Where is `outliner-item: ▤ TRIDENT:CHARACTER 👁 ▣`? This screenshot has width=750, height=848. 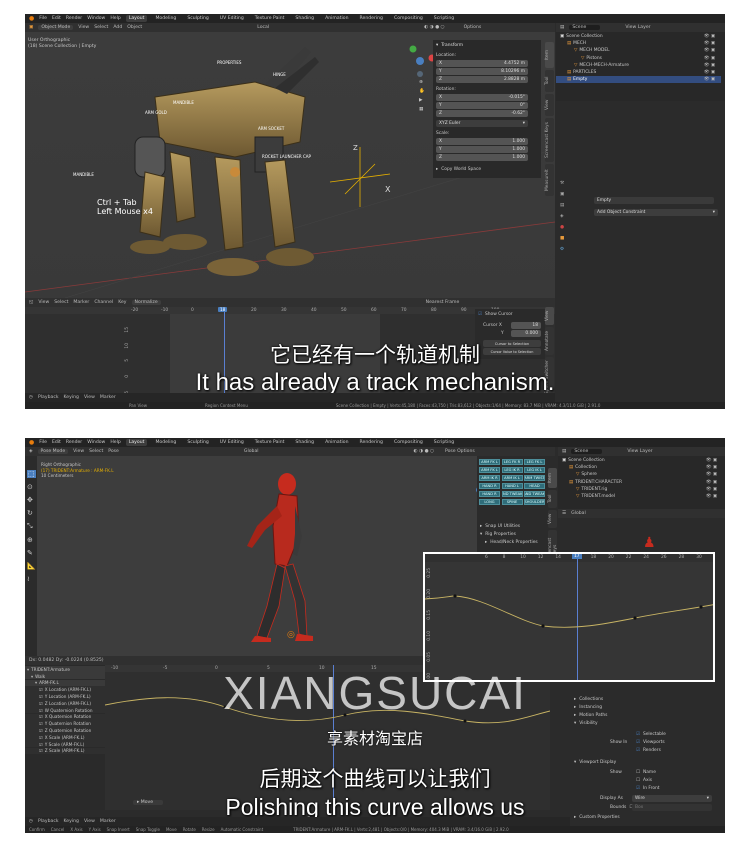 outliner-item: ▤ TRIDENT:CHARACTER 👁 ▣ is located at coordinates (640, 482).